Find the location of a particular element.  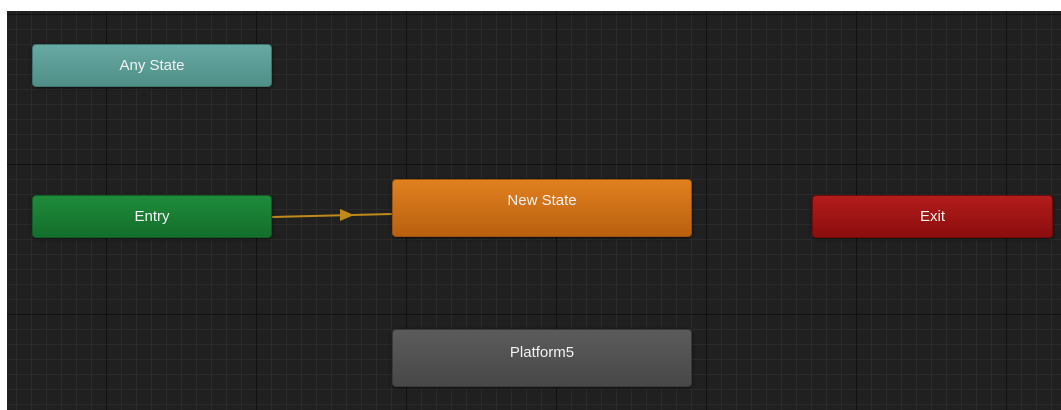

any-state-node: Any State is located at coordinates (152, 65).